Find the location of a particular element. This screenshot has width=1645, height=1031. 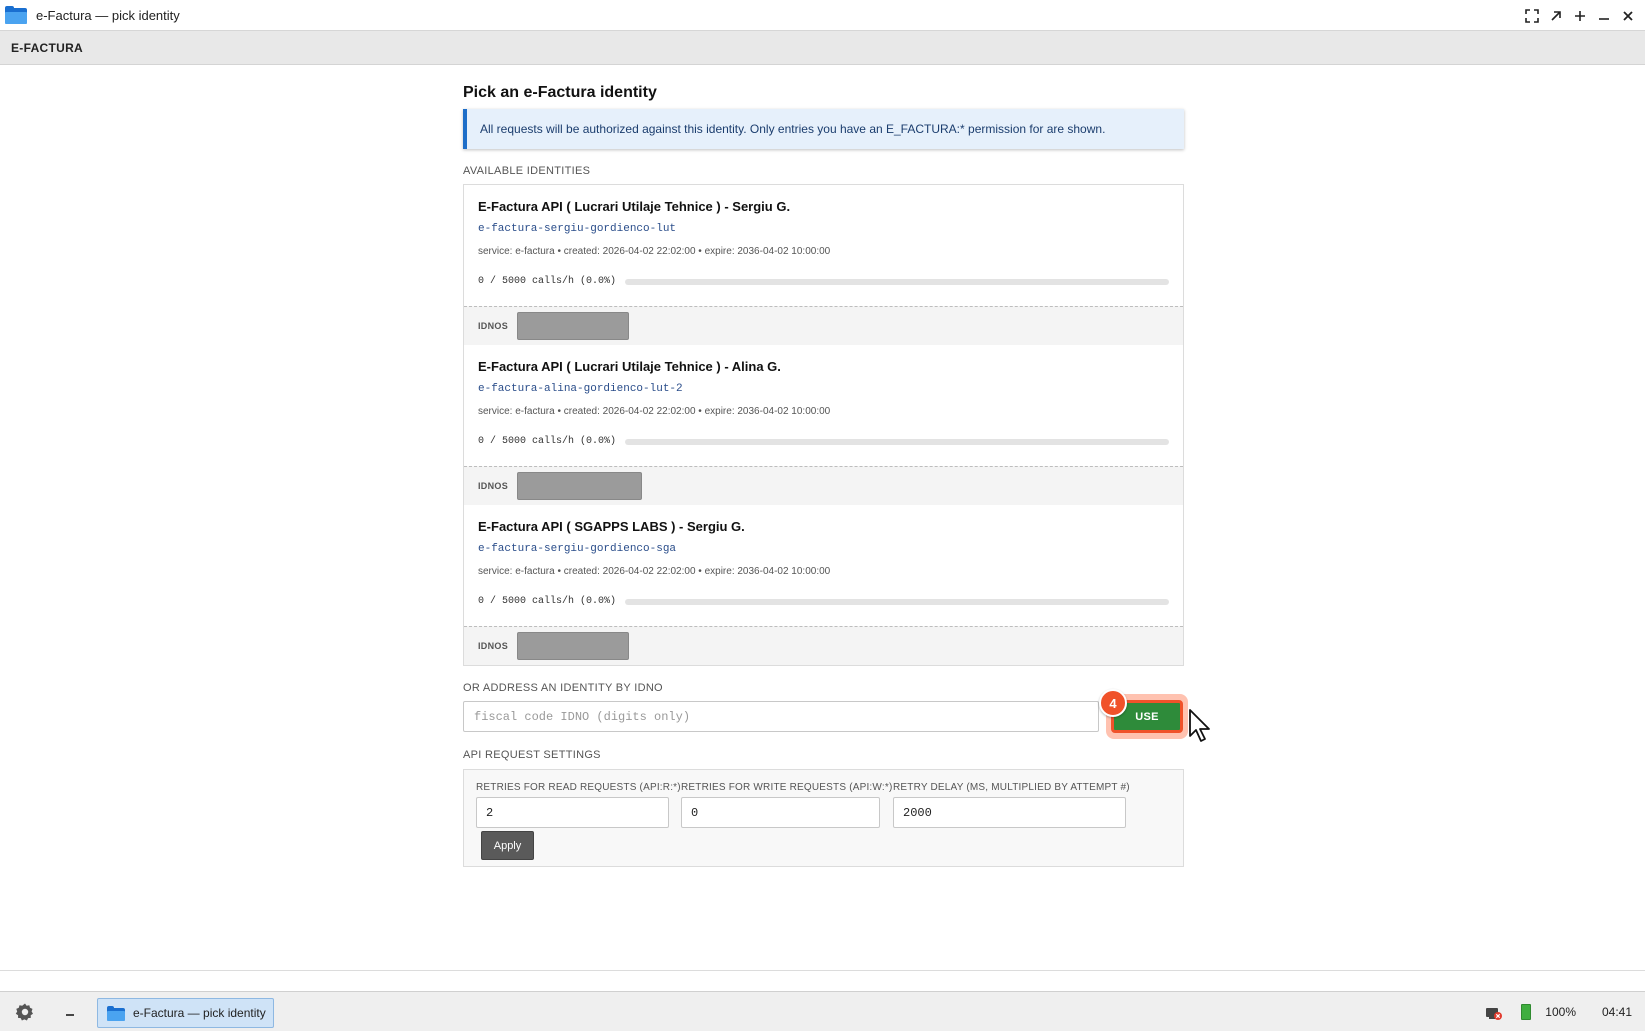

restore-icon is located at coordinates (1556, 16).